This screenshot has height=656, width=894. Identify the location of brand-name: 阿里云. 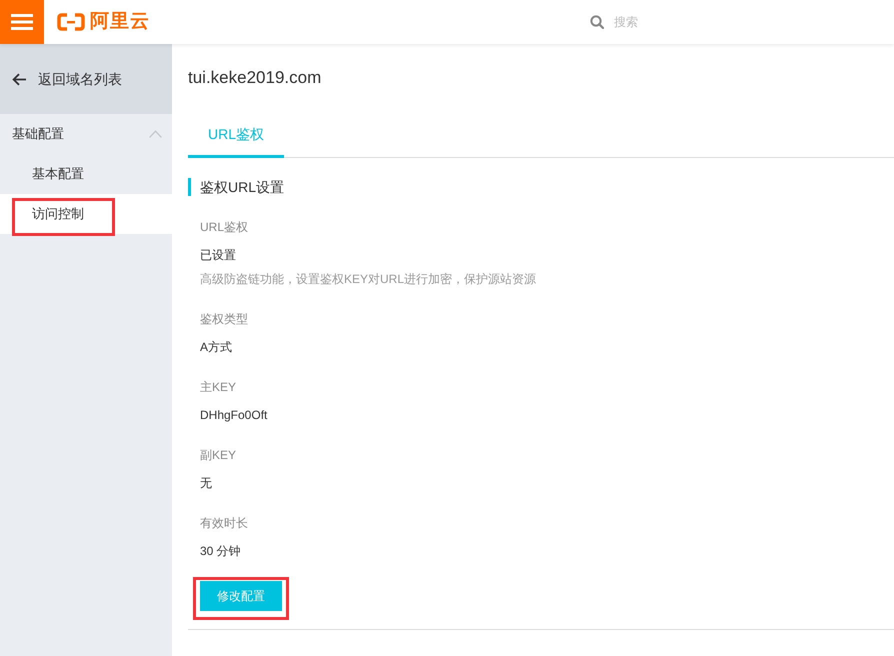
(120, 22).